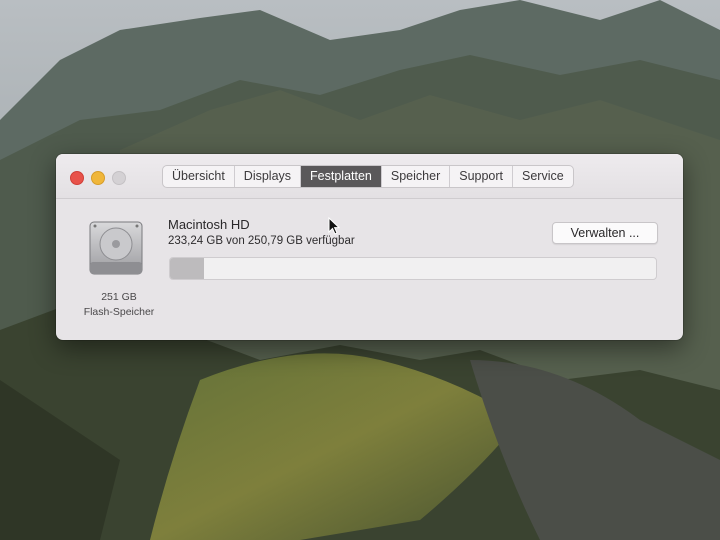 The image size is (720, 540). What do you see at coordinates (187, 268) in the screenshot?
I see `storage-usage-fill` at bounding box center [187, 268].